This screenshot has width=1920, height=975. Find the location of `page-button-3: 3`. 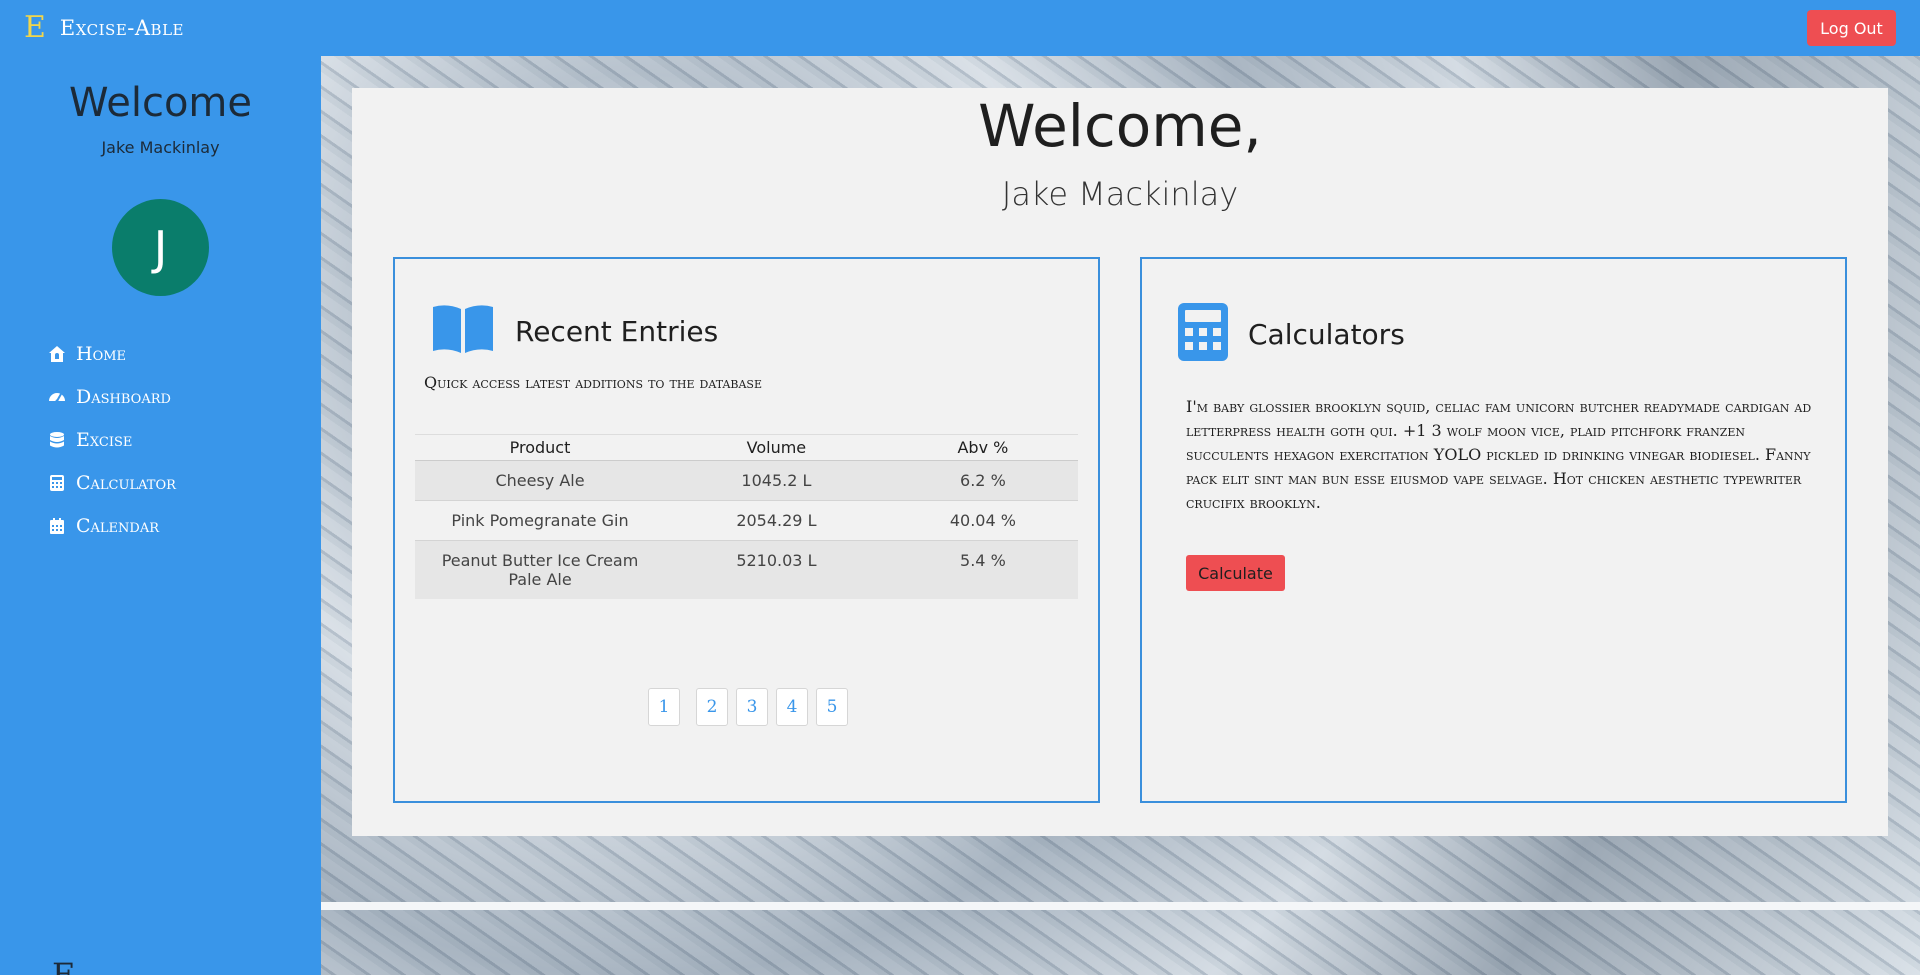

page-button-3: 3 is located at coordinates (752, 707).